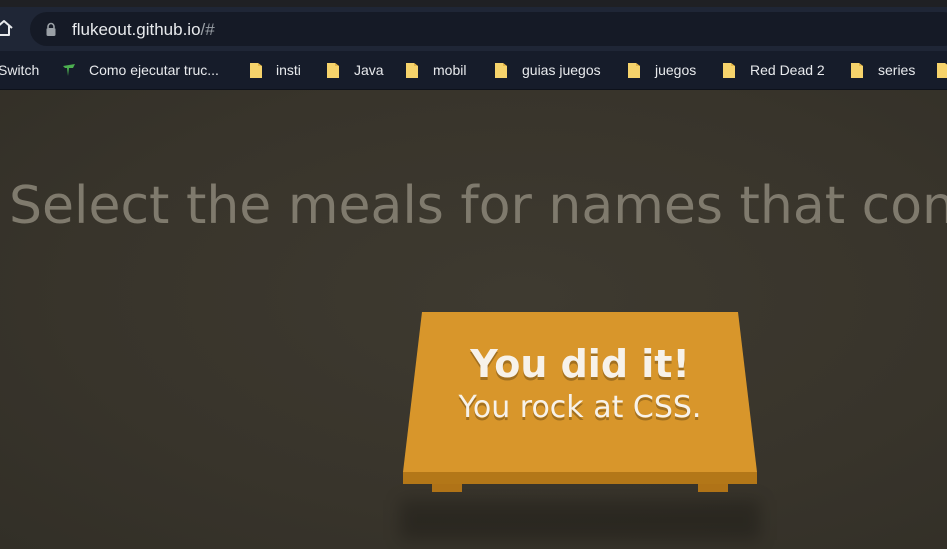  I want to click on home-icon, so click(7, 28).